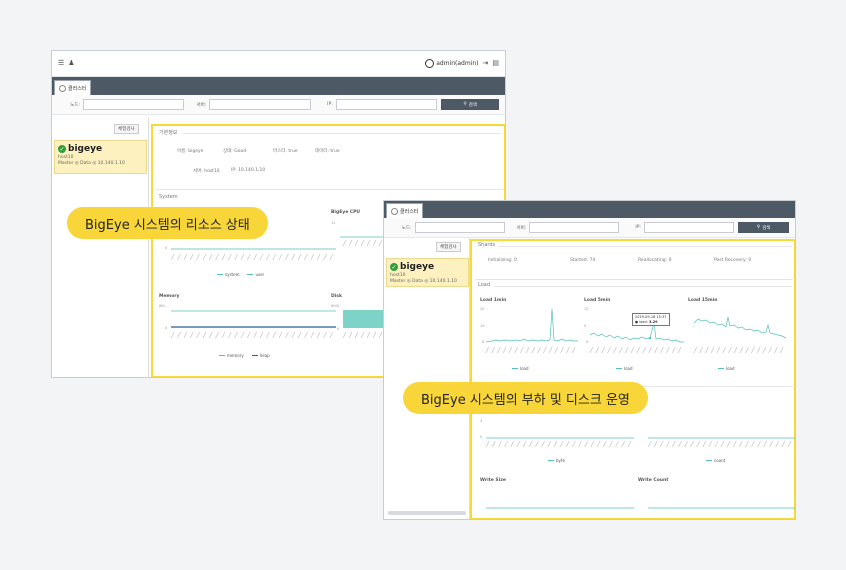 The height and width of the screenshot is (570, 846). What do you see at coordinates (430, 63) in the screenshot?
I see `user-avatar-icon` at bounding box center [430, 63].